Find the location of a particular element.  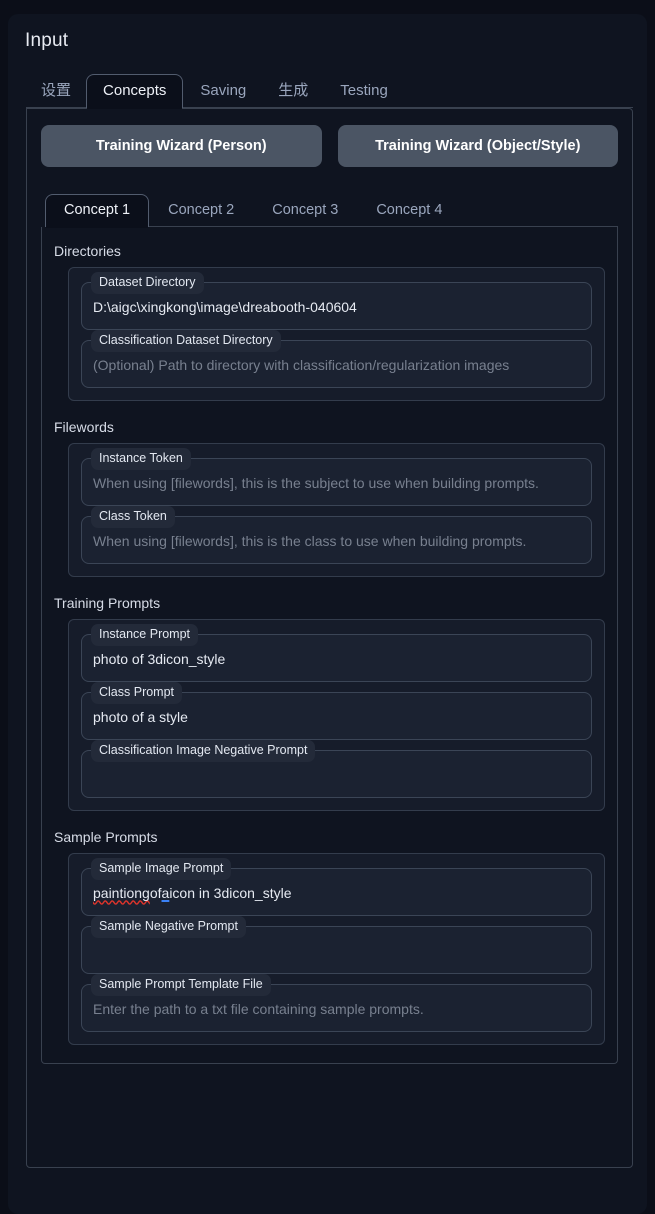

field-sample-negative-prompt: Sample Negative Prompt is located at coordinates (336, 945).